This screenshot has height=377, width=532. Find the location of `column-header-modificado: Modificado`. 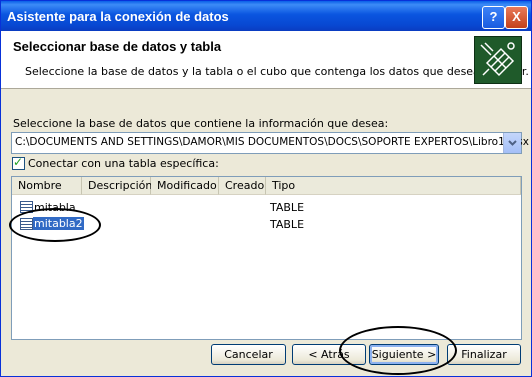

column-header-modificado: Modificado is located at coordinates (185, 186).